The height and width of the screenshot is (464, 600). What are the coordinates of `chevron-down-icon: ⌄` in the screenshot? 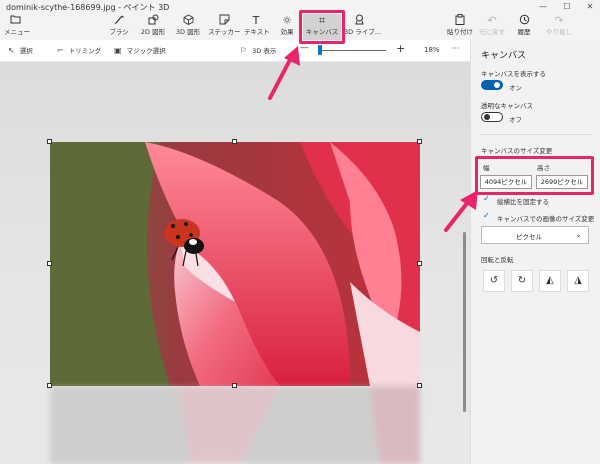 It's located at (578, 234).